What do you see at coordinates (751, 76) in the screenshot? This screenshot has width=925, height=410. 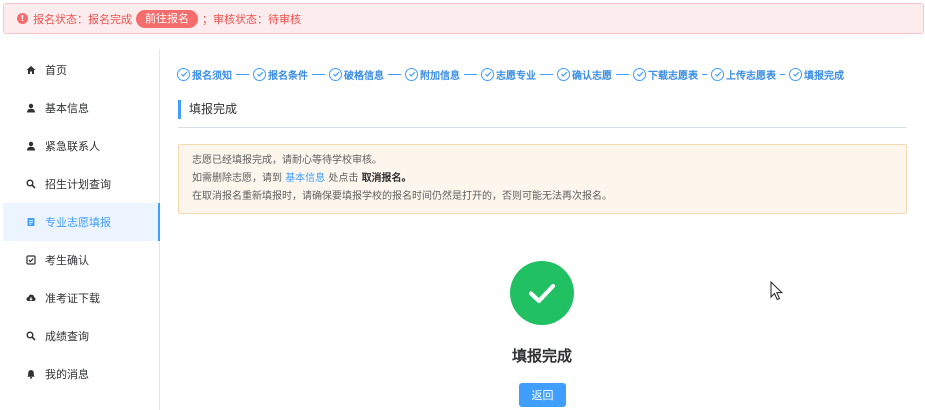 I see `step-label: 上传志愿表` at bounding box center [751, 76].